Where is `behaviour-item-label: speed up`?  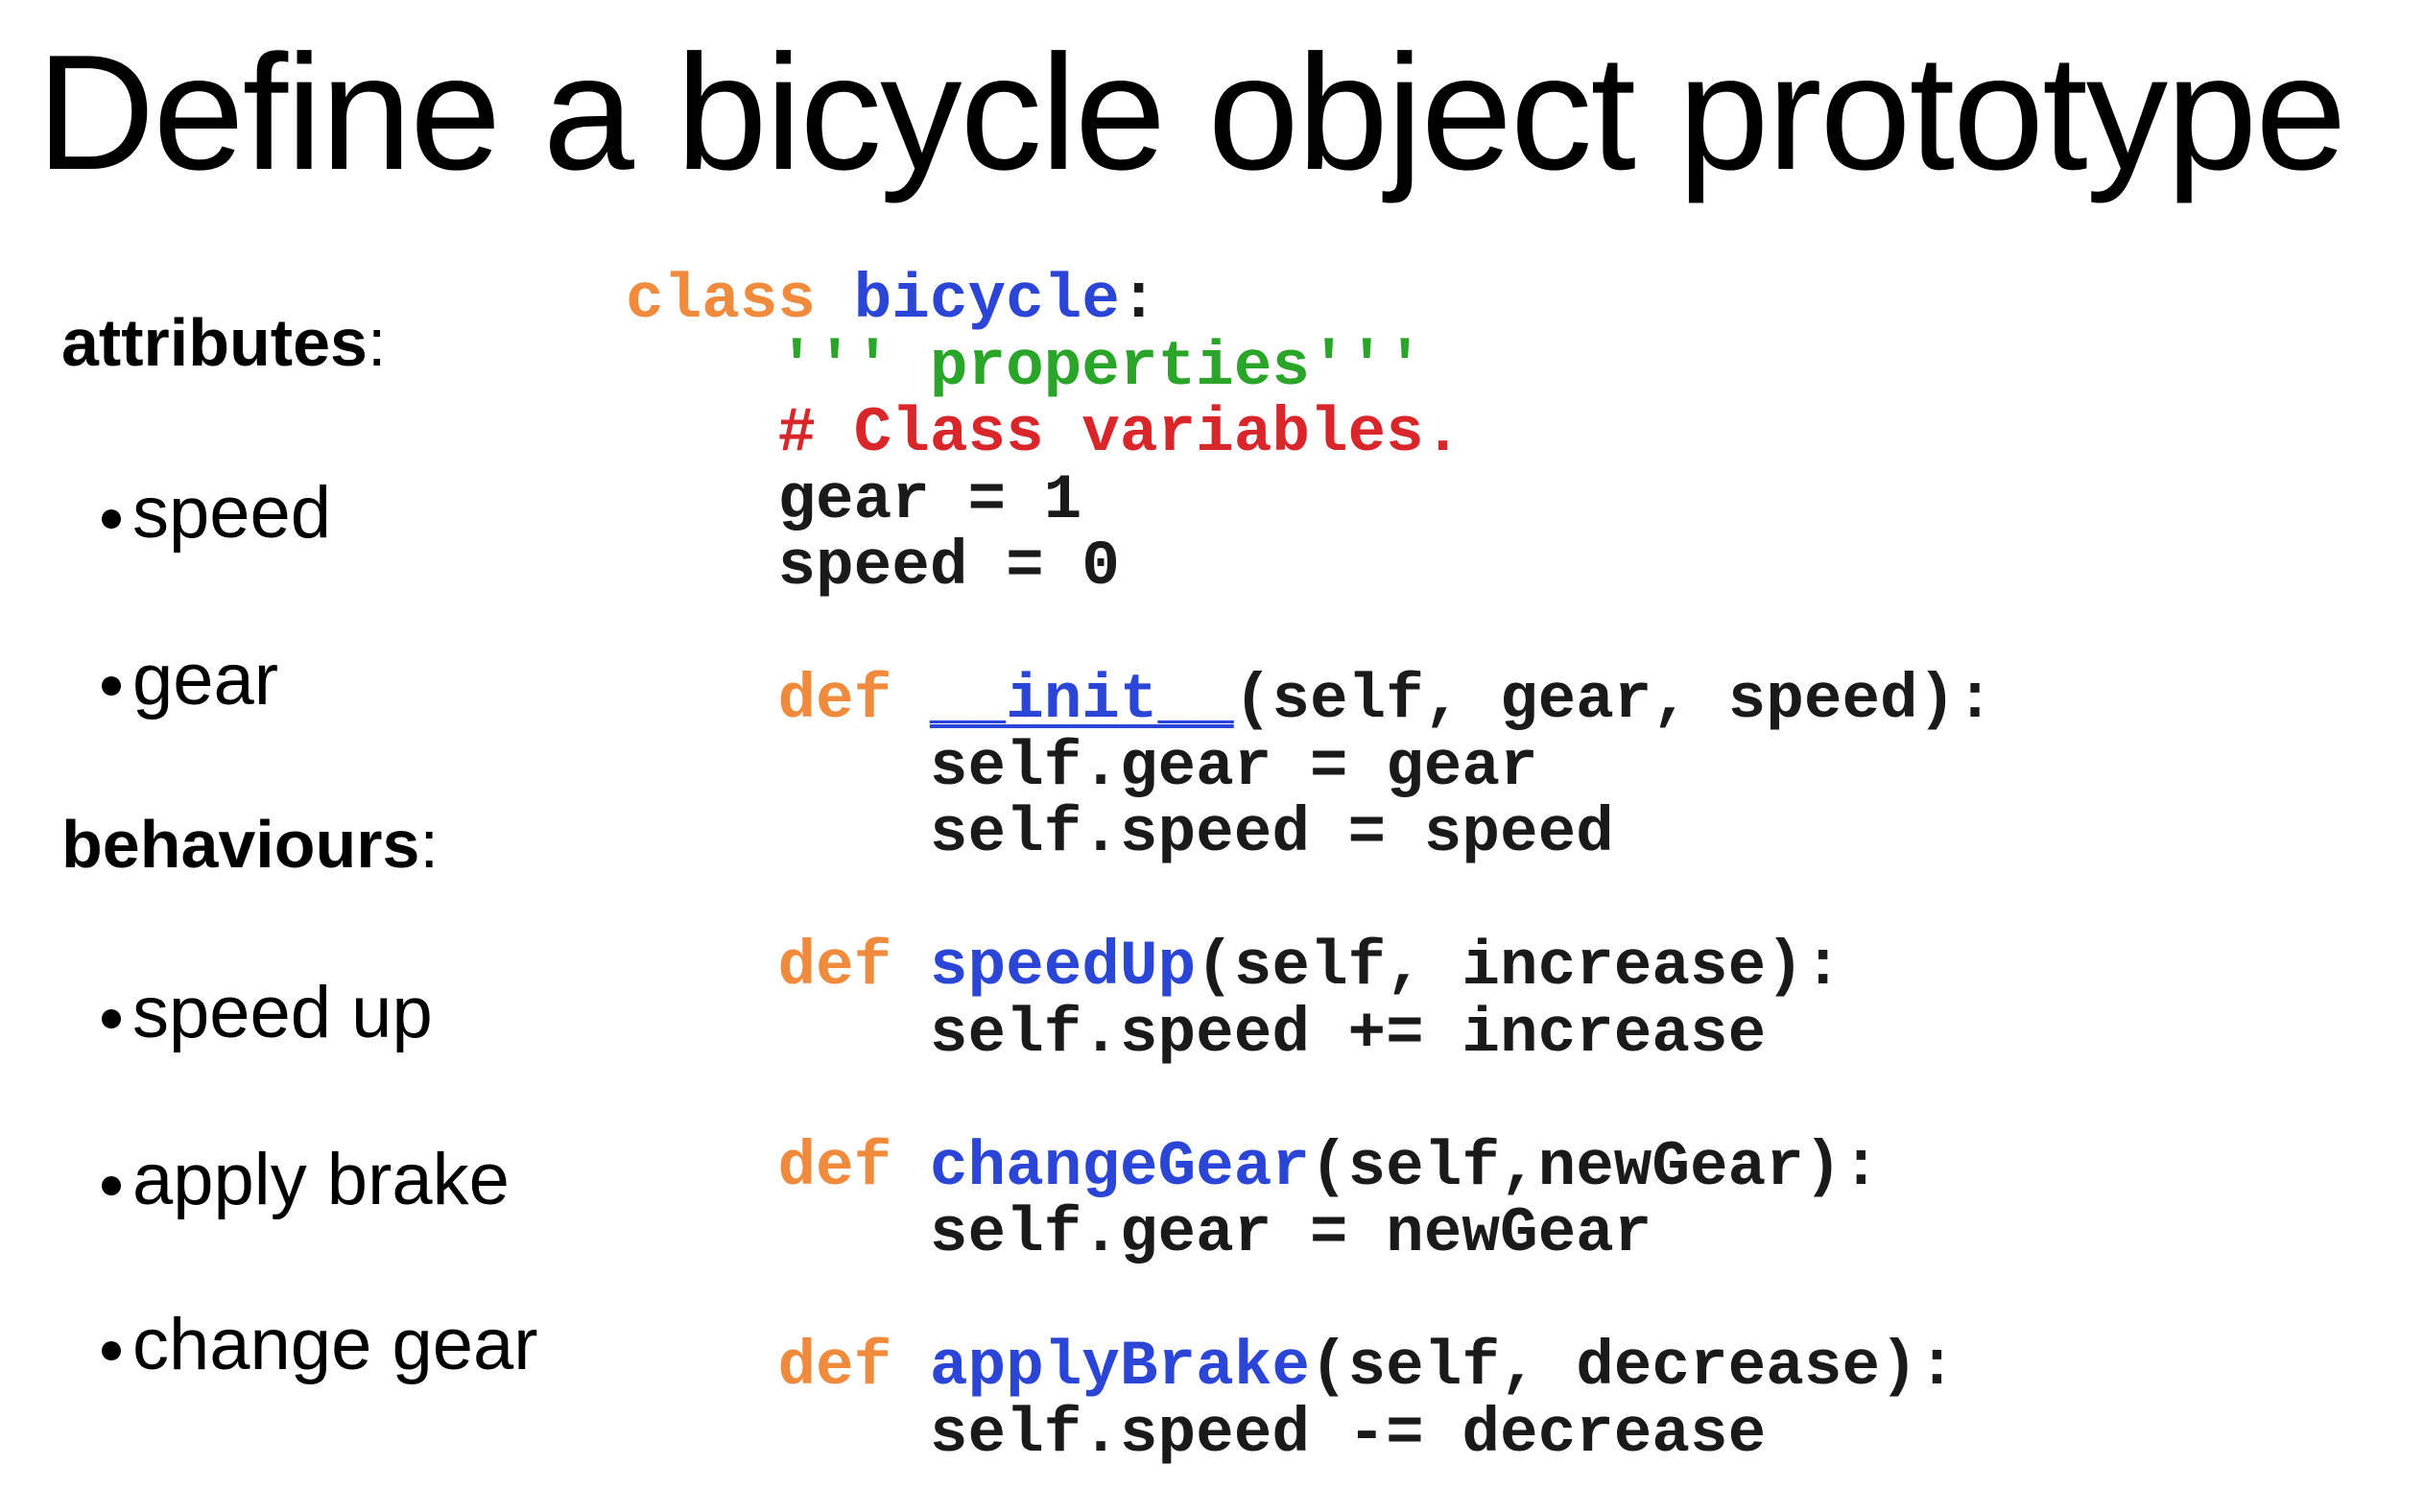 behaviour-item-label: speed up is located at coordinates (282, 1012).